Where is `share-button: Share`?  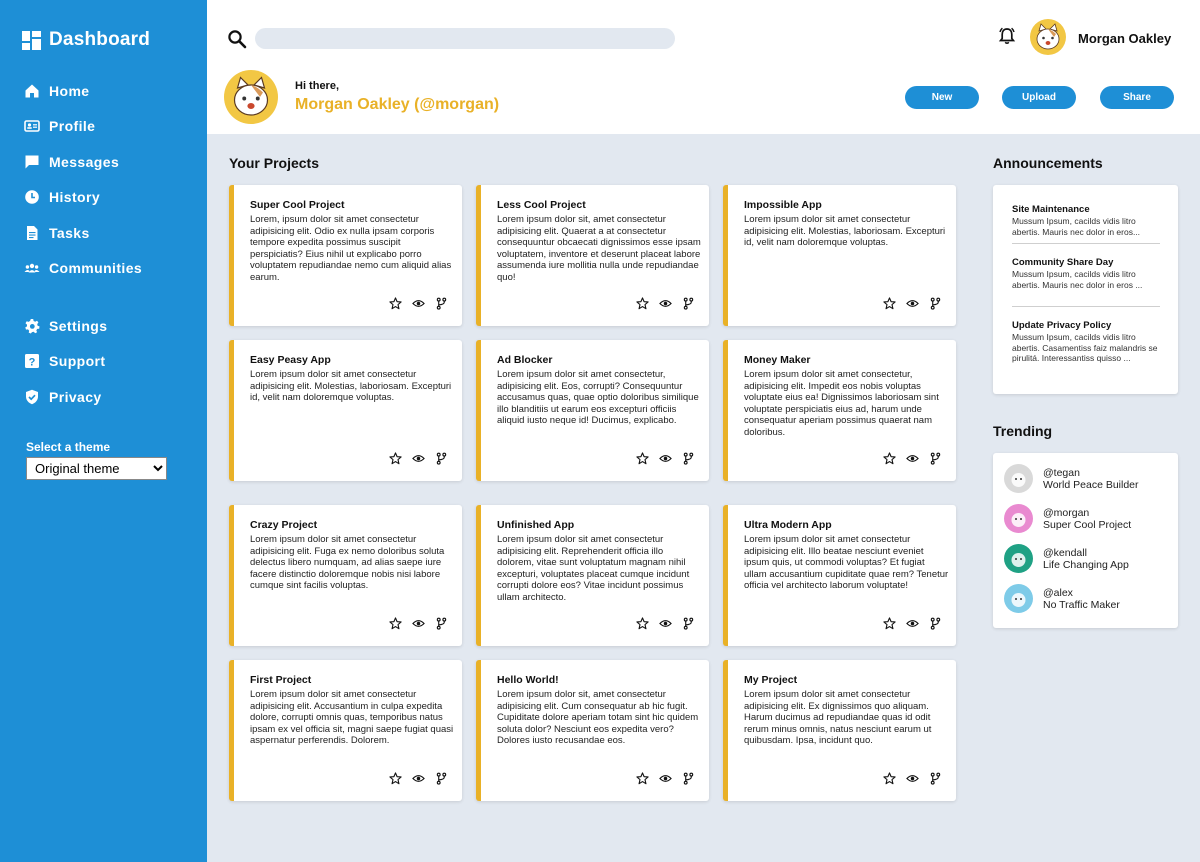
share-button: Share is located at coordinates (1137, 97).